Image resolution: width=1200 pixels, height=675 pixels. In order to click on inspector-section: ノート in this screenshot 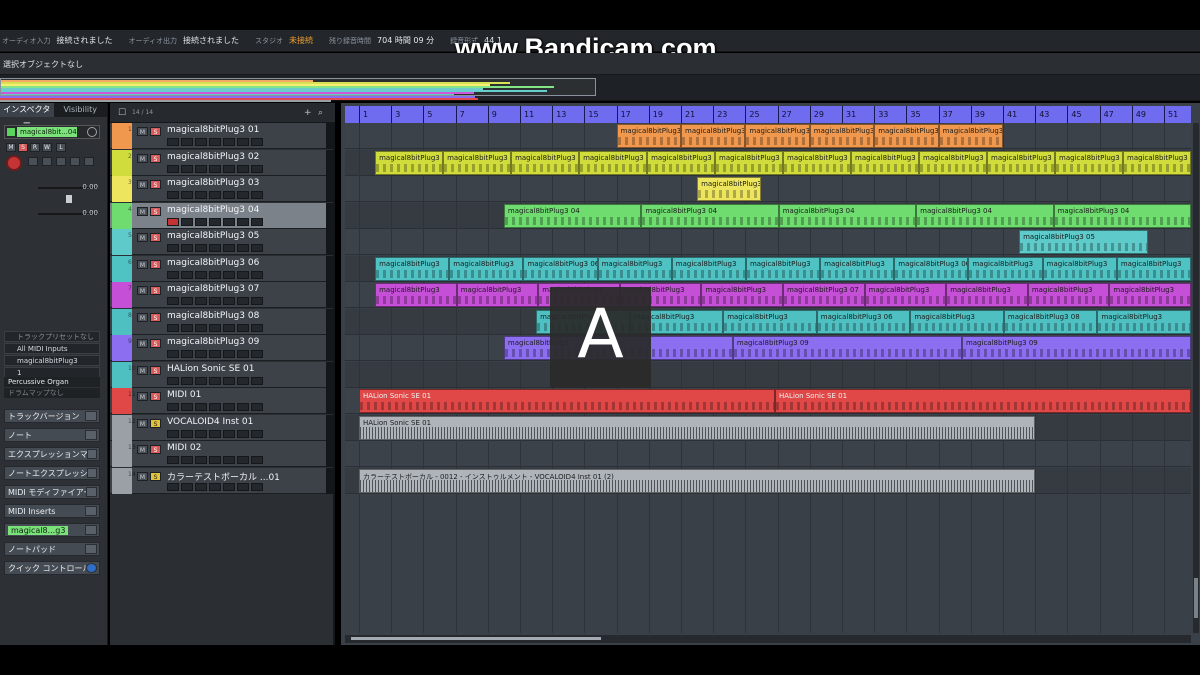, I will do `click(52, 435)`.